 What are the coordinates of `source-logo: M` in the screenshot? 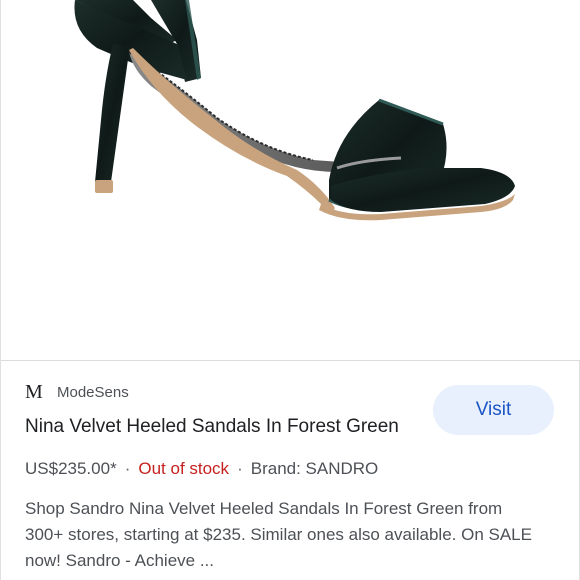 It's located at (34, 392).